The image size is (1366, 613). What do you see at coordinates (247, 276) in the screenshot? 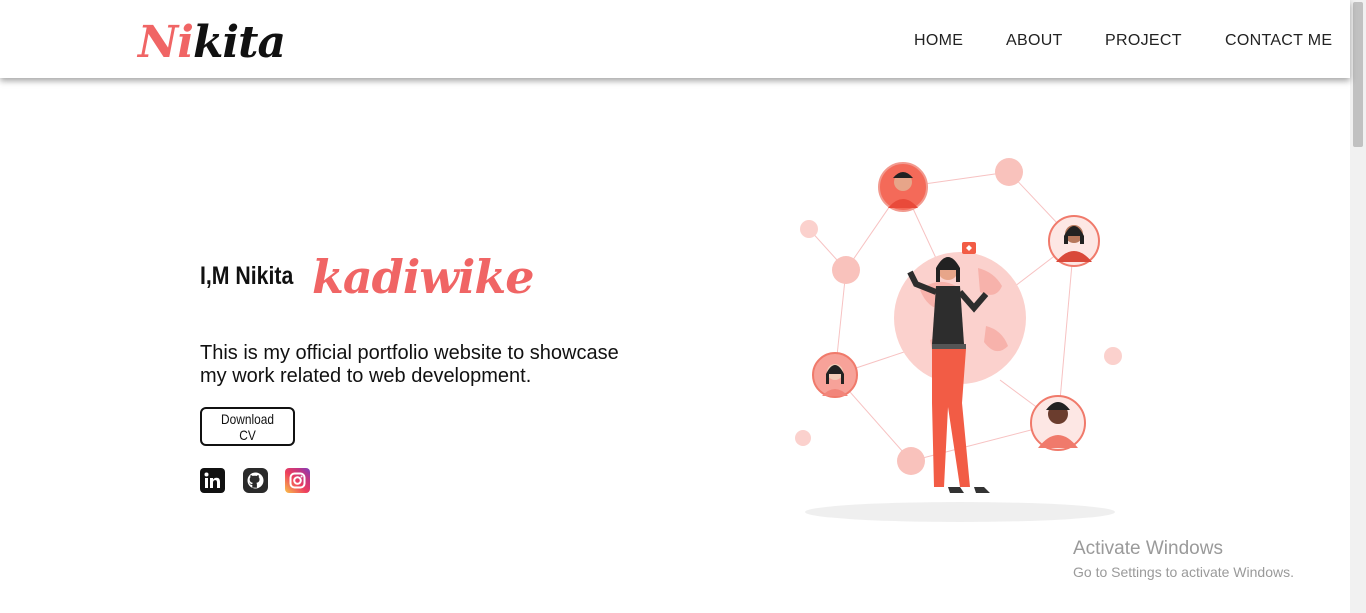
I see `hero-greeting: I,M Nikita` at bounding box center [247, 276].